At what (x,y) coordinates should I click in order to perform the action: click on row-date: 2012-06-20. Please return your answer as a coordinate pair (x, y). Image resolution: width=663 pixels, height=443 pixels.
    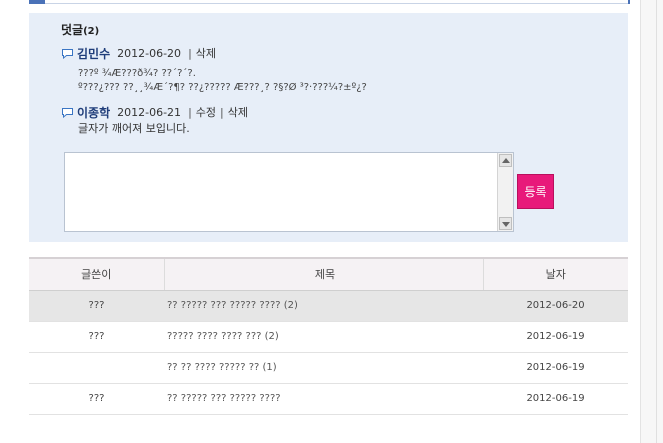
    Looking at the image, I should click on (555, 306).